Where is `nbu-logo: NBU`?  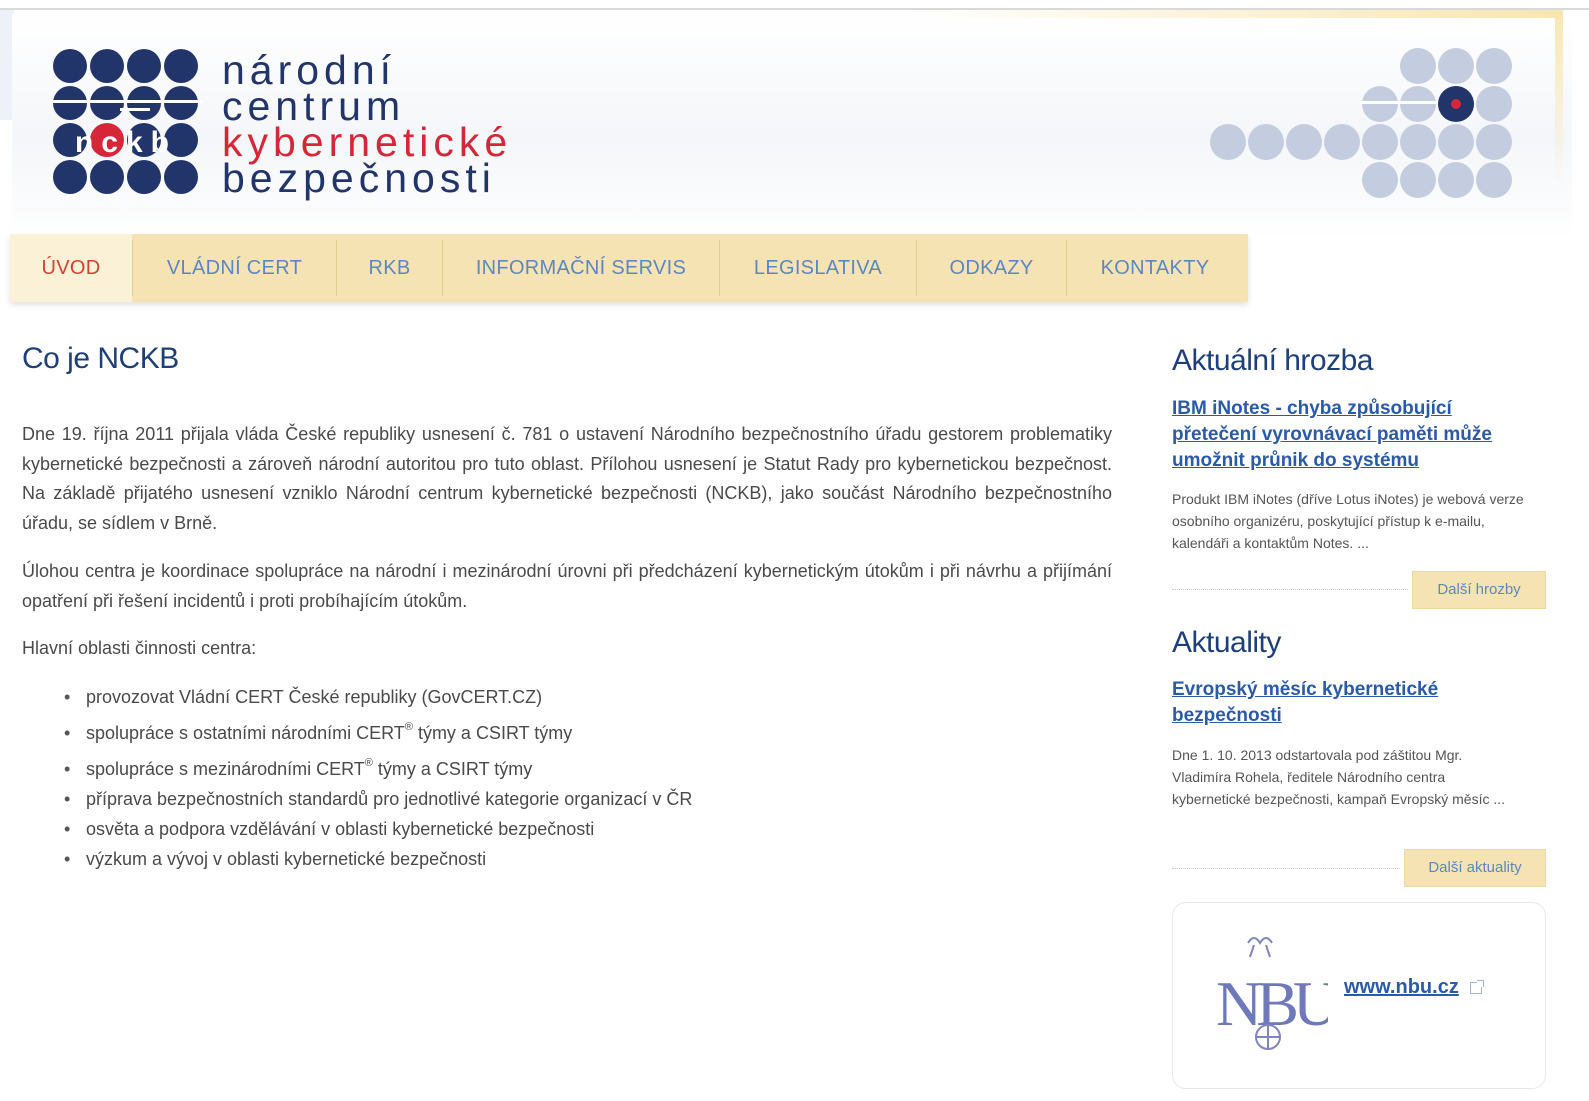 nbu-logo: NBU is located at coordinates (1268, 995).